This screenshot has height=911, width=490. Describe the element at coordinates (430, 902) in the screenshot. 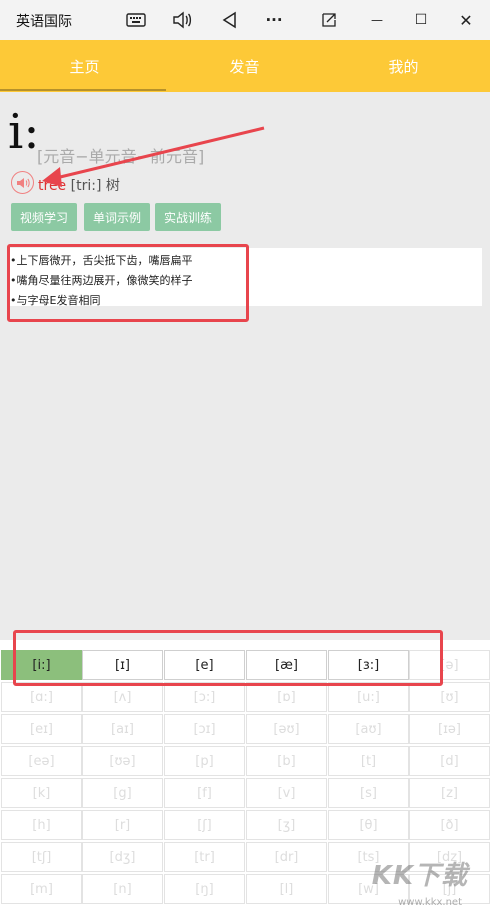

I see `watermark-url: www.kkx.net` at that location.